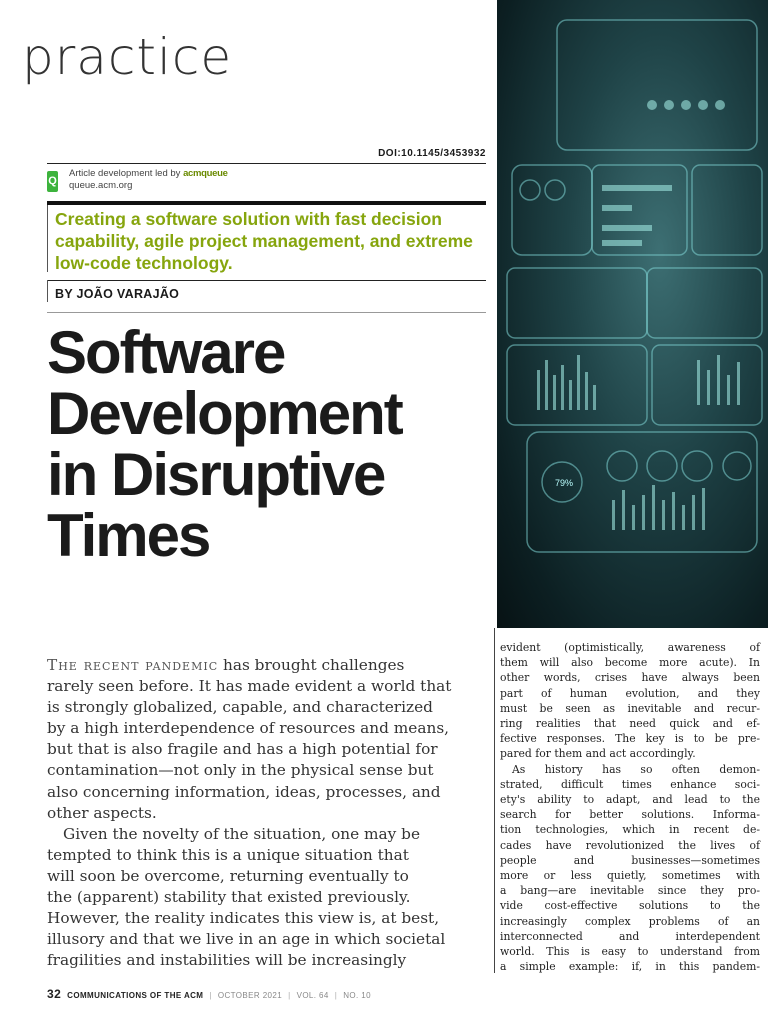  I want to click on body-line: a bang—are inevitable since they pro-, so click(630, 891).